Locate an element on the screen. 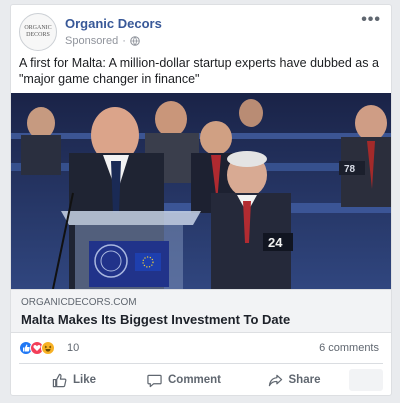 The image size is (400, 403). post-actions: Like Comment Share is located at coordinates (201, 380).